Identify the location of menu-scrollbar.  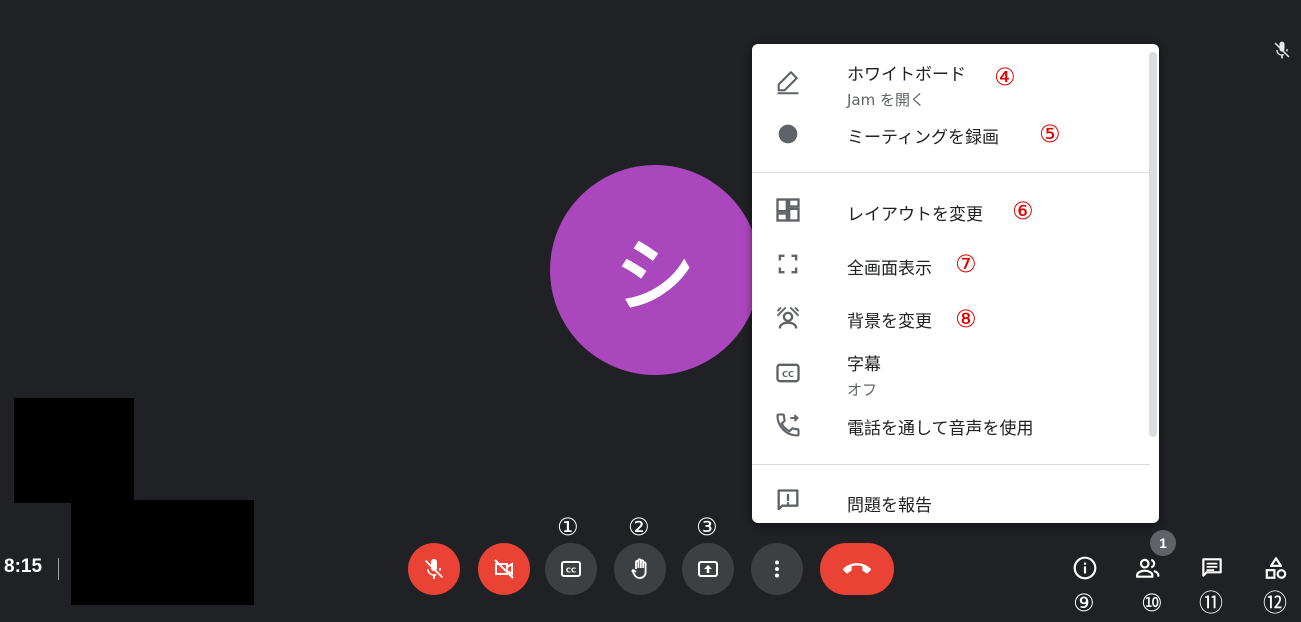
(1153, 244).